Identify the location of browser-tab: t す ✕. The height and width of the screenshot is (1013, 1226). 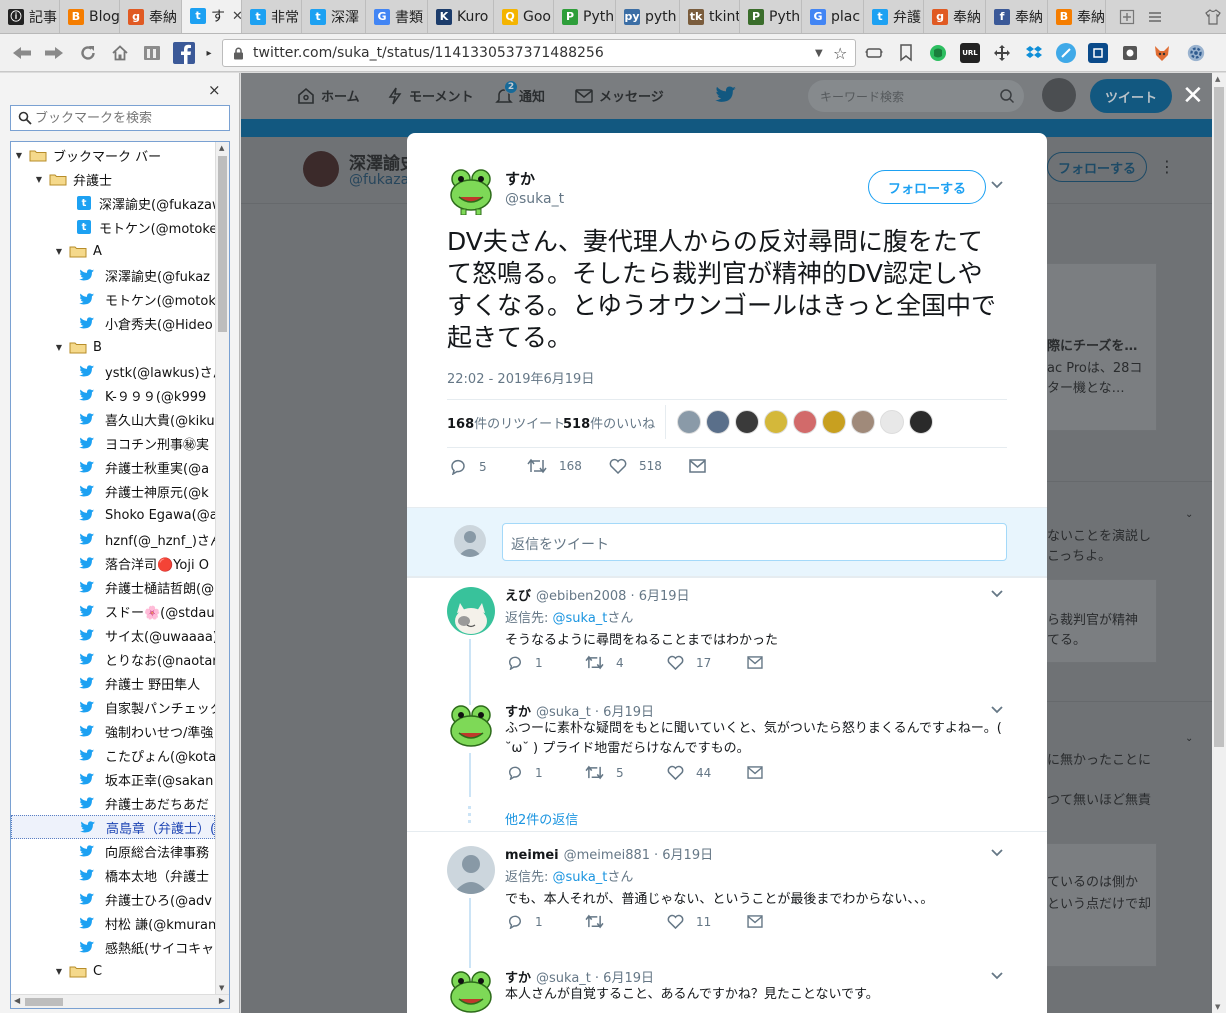
(212, 16).